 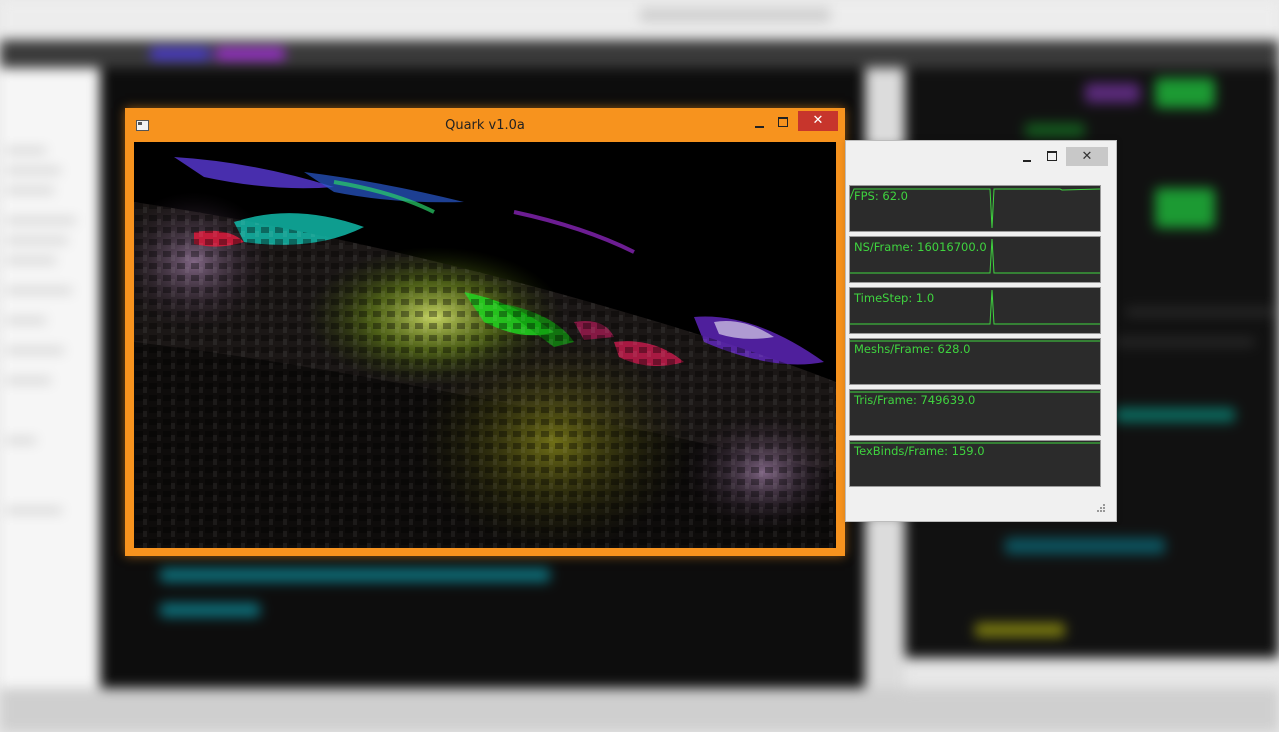 What do you see at coordinates (912, 349) in the screenshot?
I see `graph-label: Meshs/Frame: 628.0` at bounding box center [912, 349].